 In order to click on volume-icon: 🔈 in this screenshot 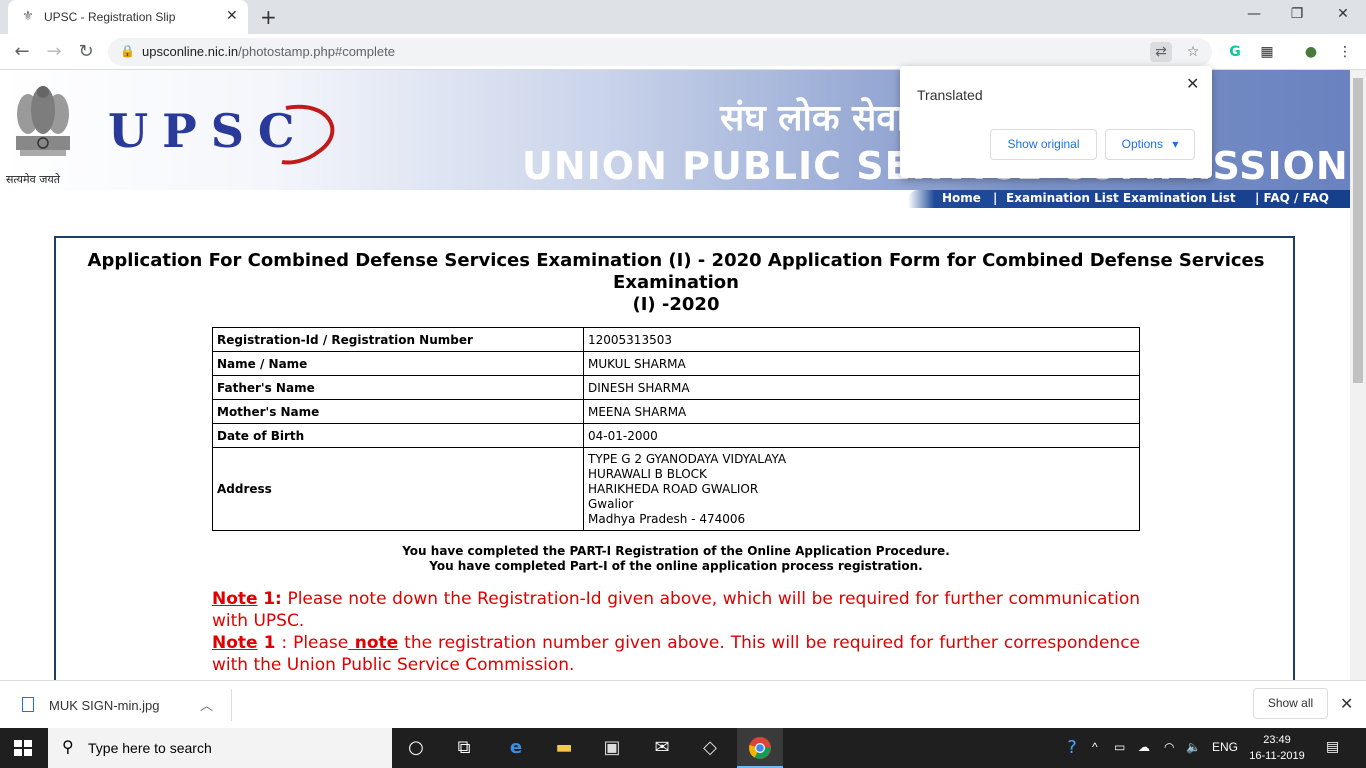, I will do `click(1193, 747)`.